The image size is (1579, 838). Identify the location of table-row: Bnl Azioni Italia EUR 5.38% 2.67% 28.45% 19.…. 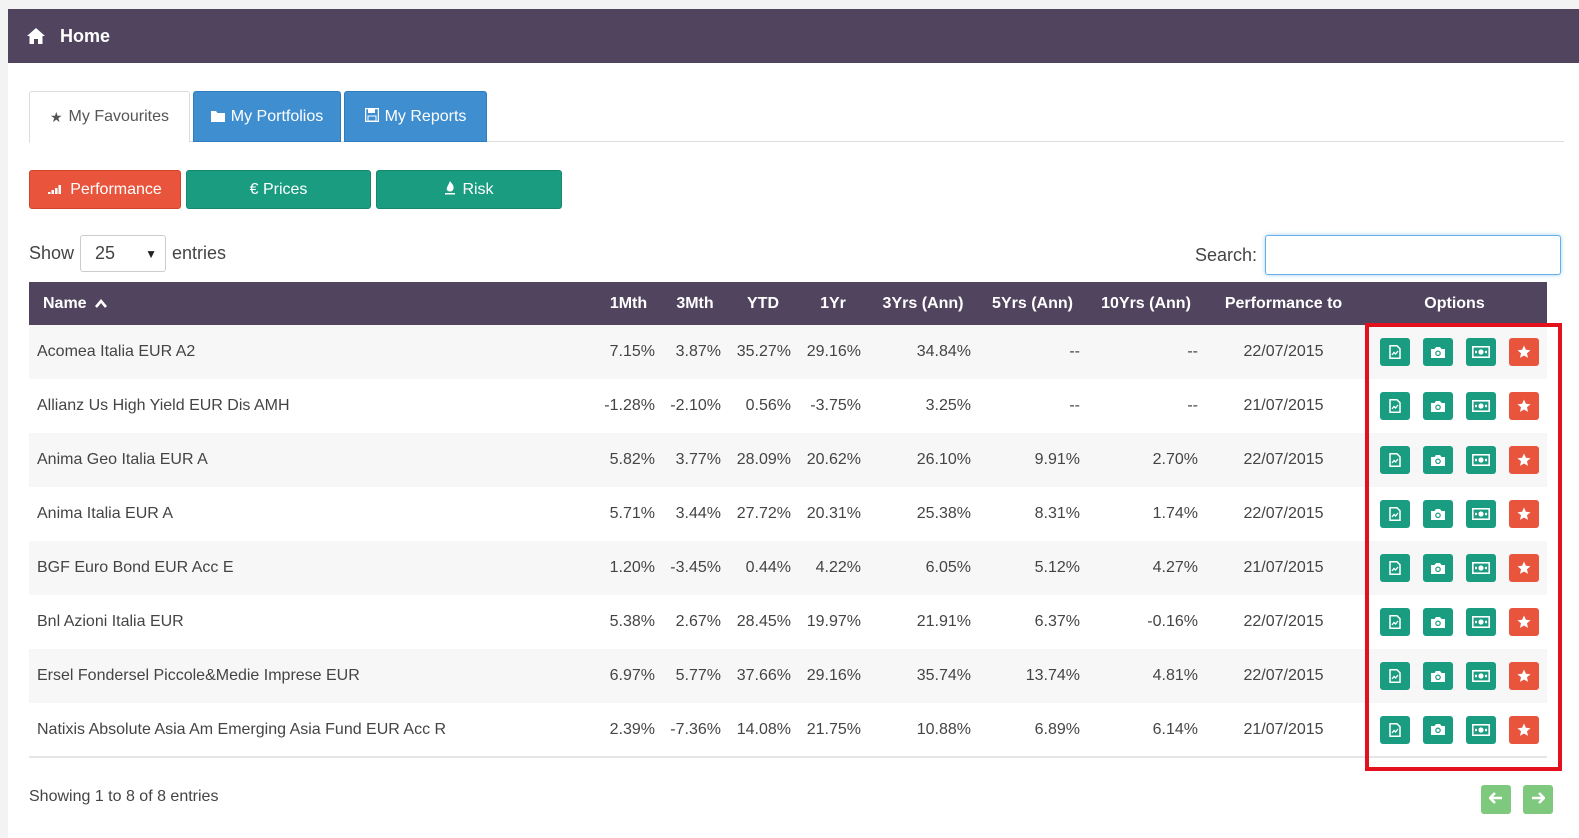
(788, 622).